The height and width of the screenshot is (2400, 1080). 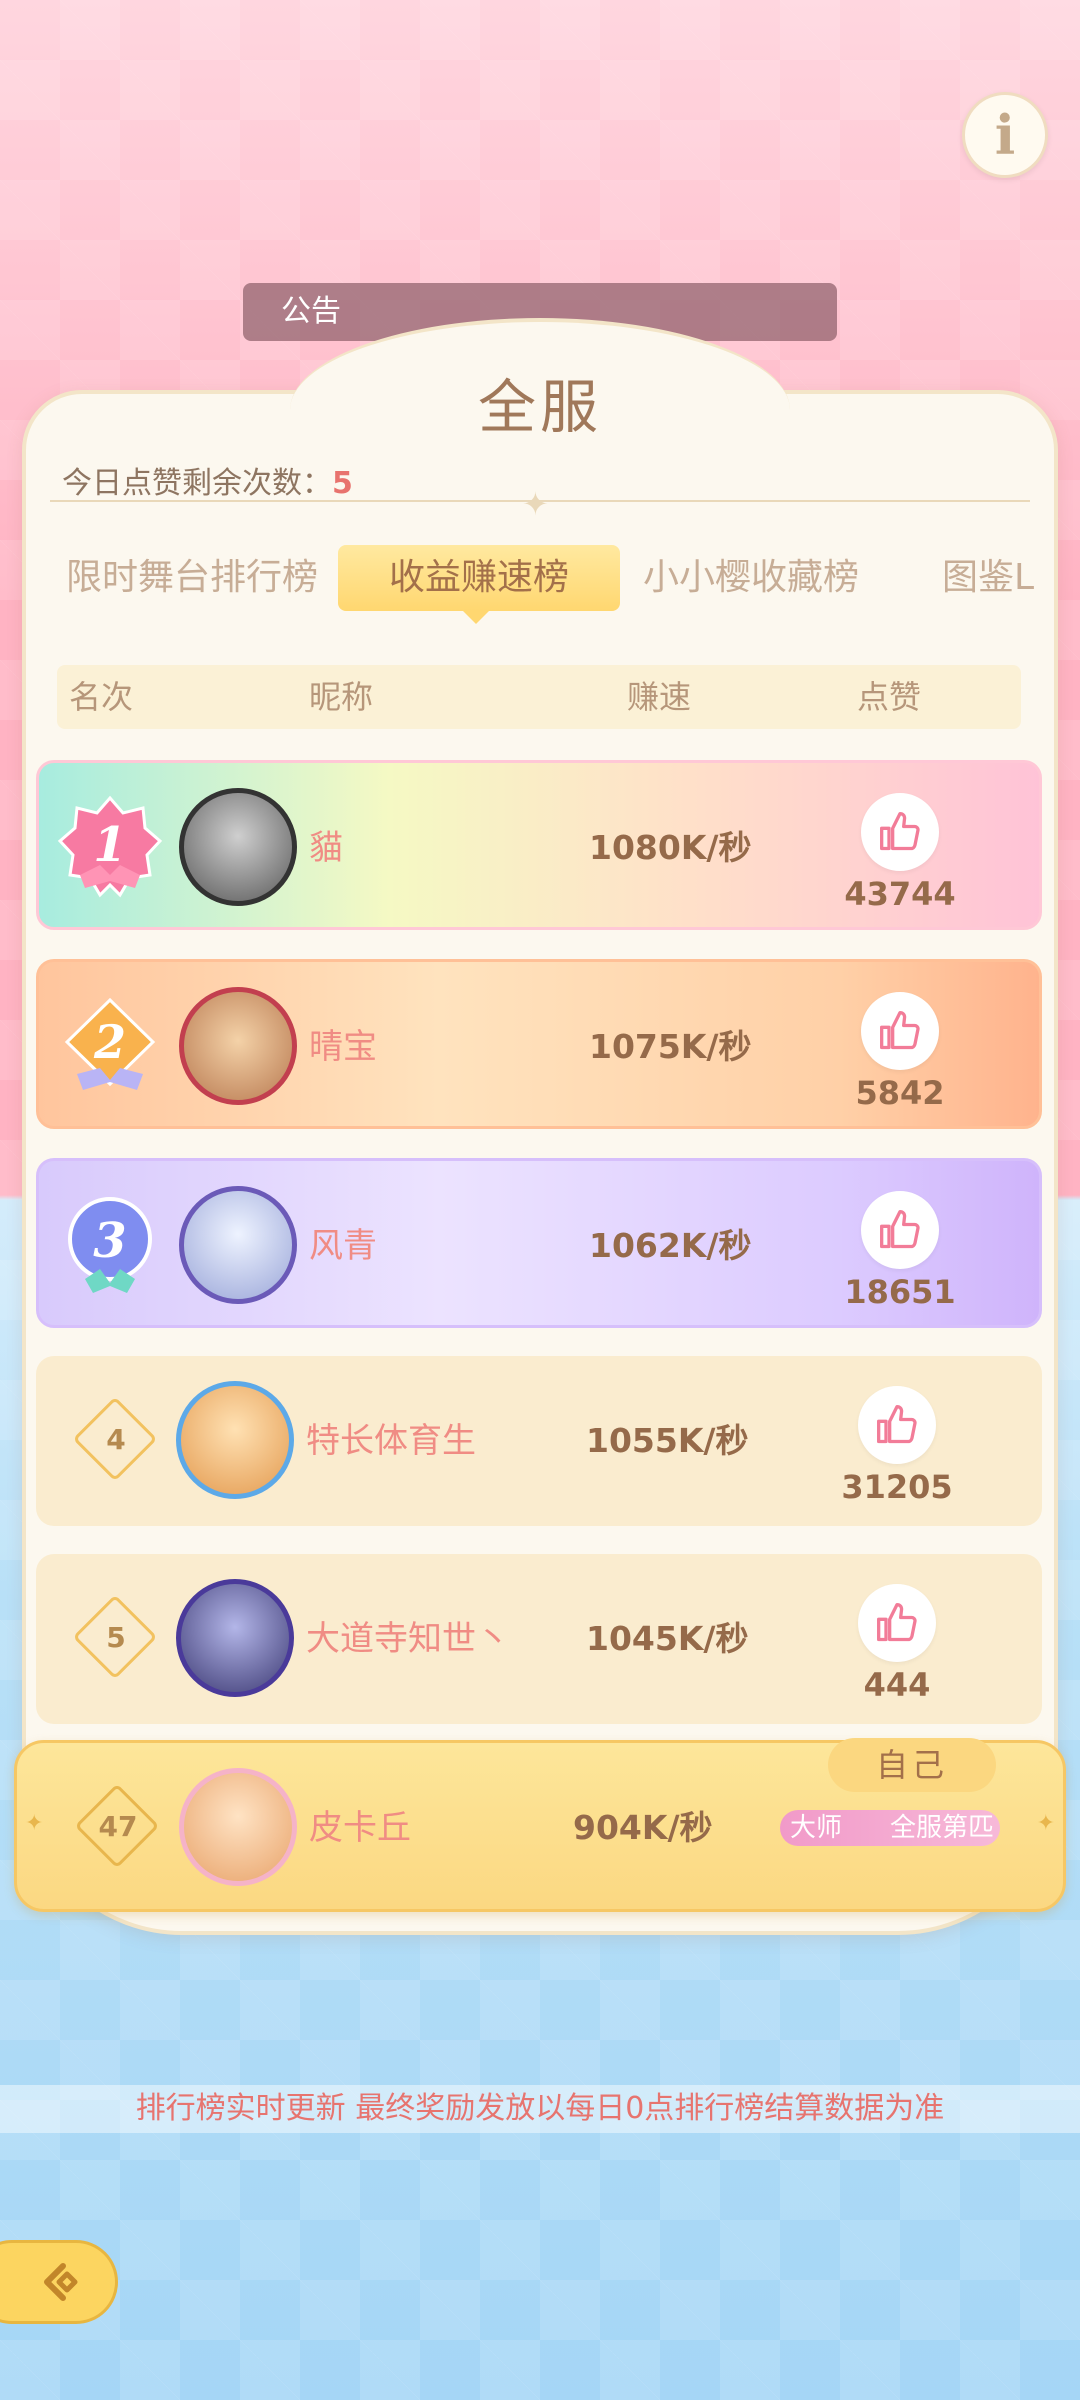 I want to click on like-count: 444, so click(x=897, y=1685).